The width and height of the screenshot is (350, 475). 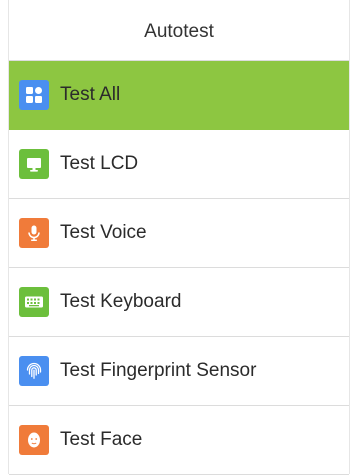 What do you see at coordinates (34, 302) in the screenshot?
I see `keyboard-icon` at bounding box center [34, 302].